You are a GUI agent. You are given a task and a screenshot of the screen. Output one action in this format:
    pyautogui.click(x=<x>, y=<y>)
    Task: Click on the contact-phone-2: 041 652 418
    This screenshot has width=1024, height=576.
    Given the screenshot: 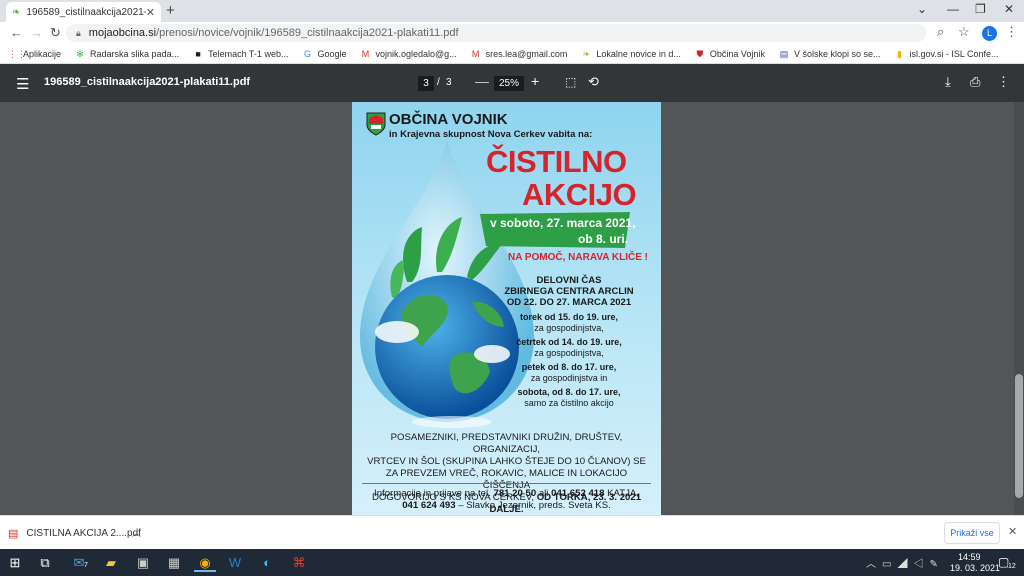 What is the action you would take?
    pyautogui.click(x=578, y=493)
    